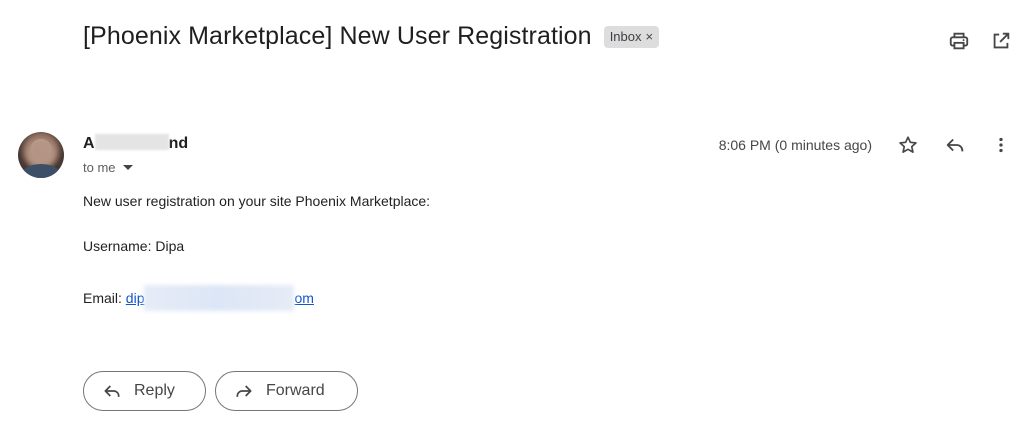  I want to click on label-chip-text: Inbox, so click(625, 36).